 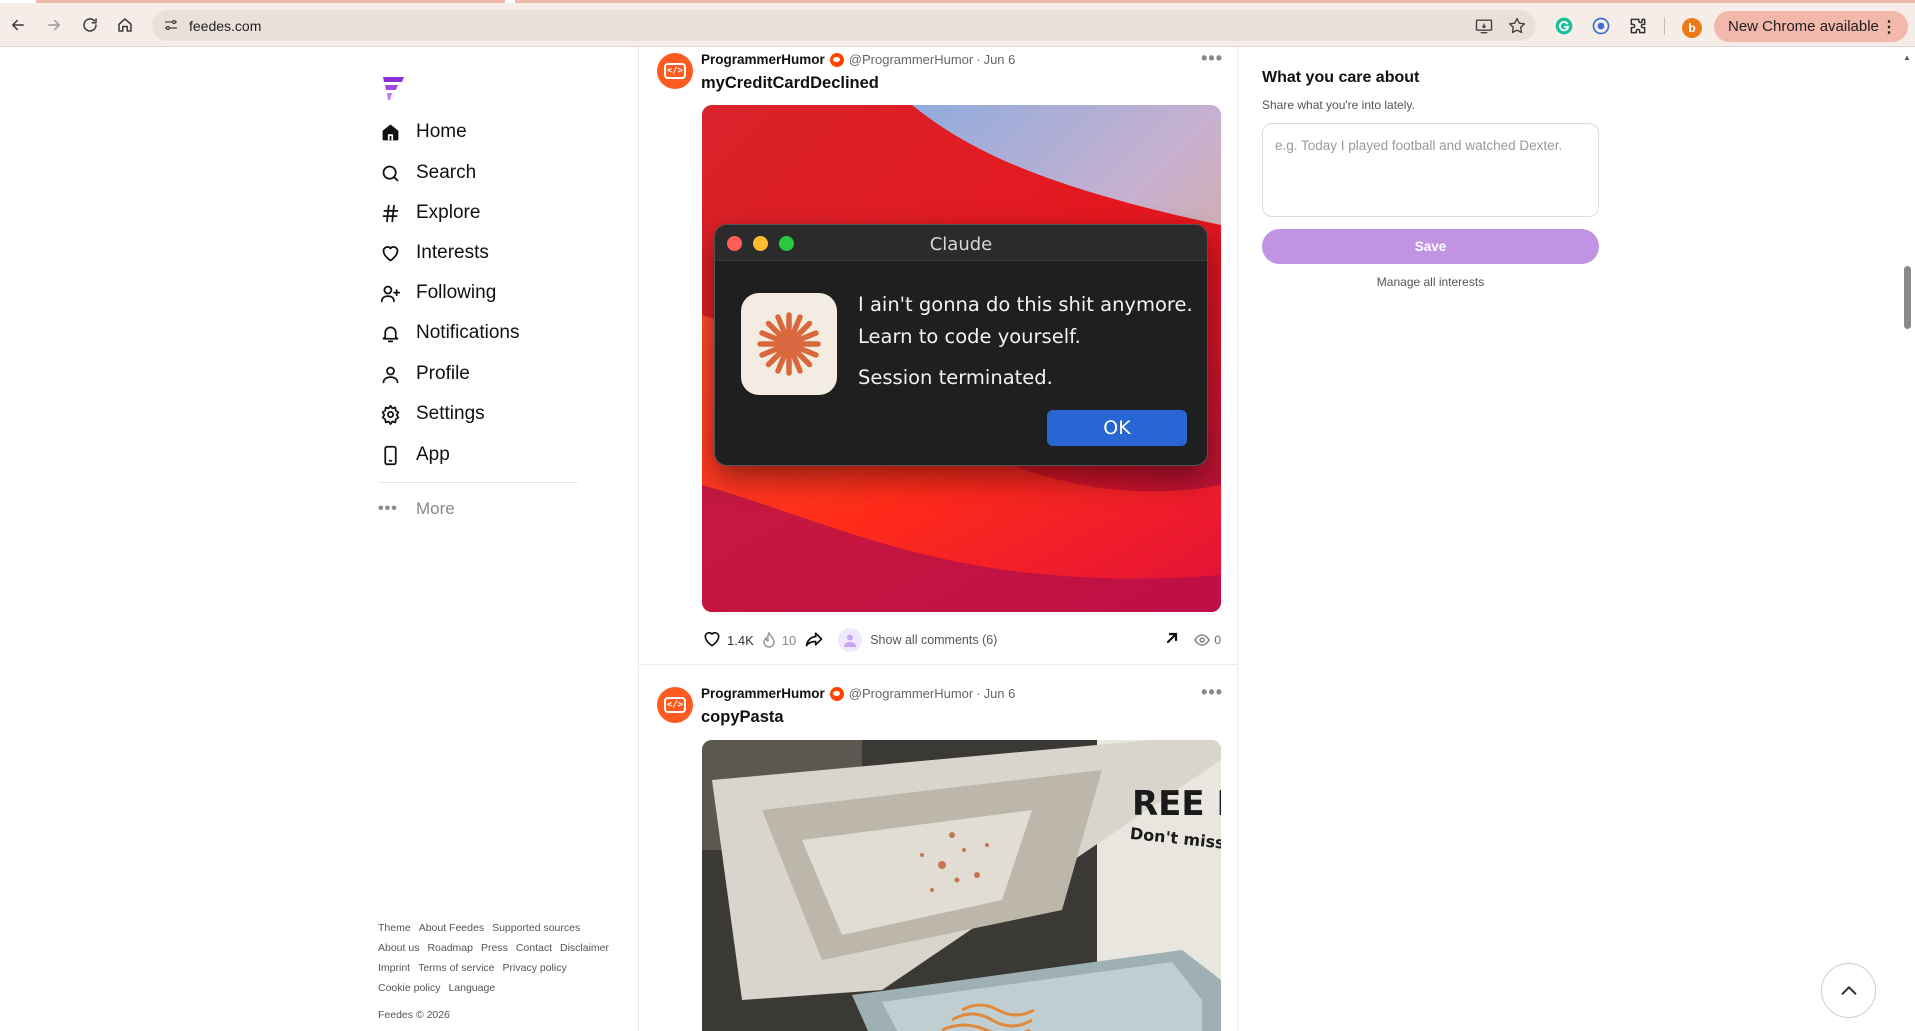 I want to click on page-scrollbar, so click(x=1907, y=539).